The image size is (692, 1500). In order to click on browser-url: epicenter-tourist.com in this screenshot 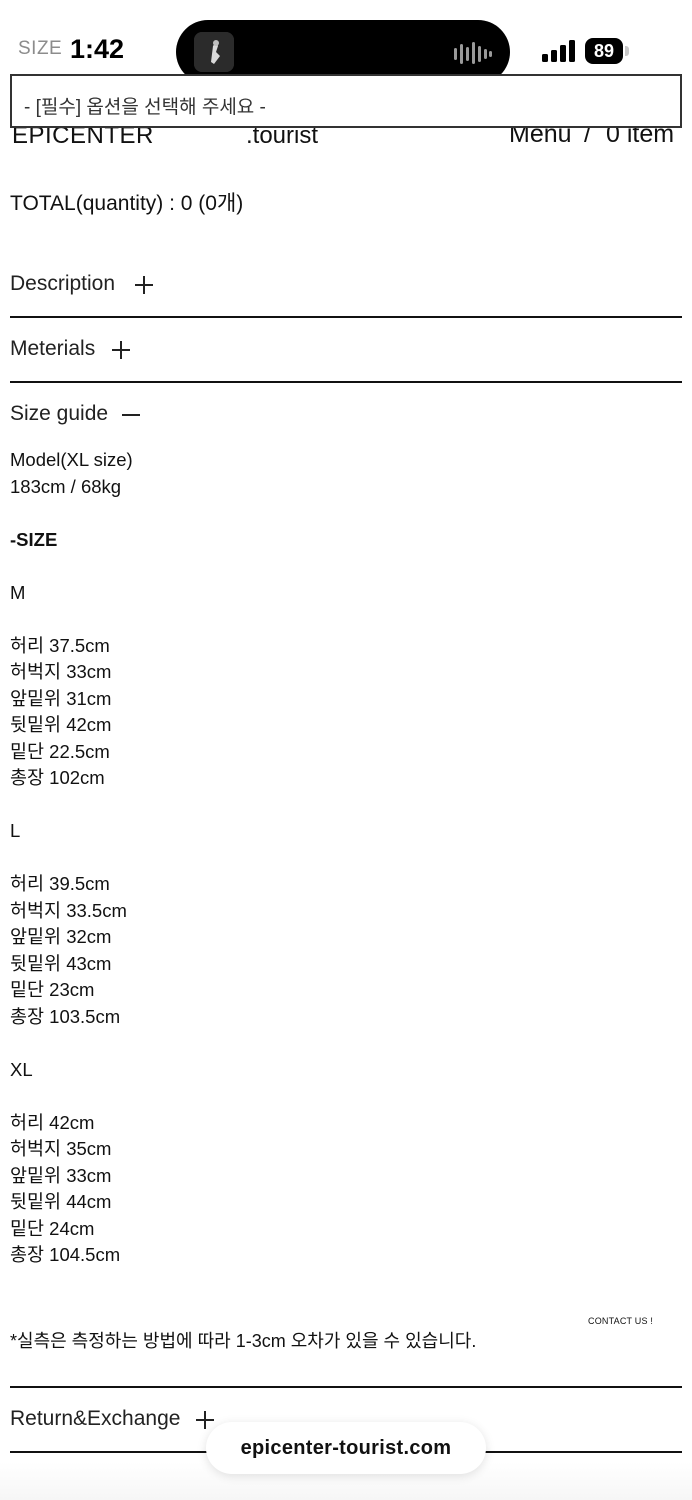, I will do `click(346, 1448)`.